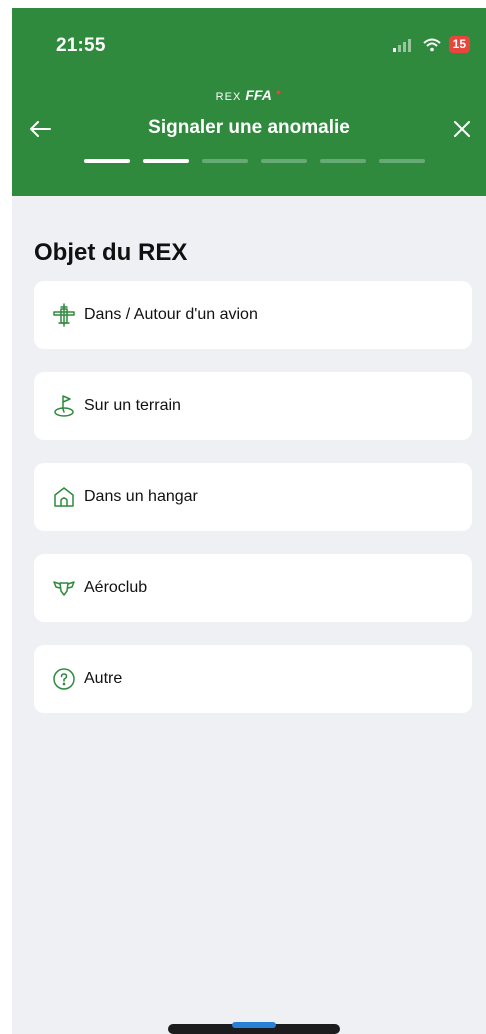  Describe the element at coordinates (116, 587) in the screenshot. I see `option-label: Aéroclub` at that location.